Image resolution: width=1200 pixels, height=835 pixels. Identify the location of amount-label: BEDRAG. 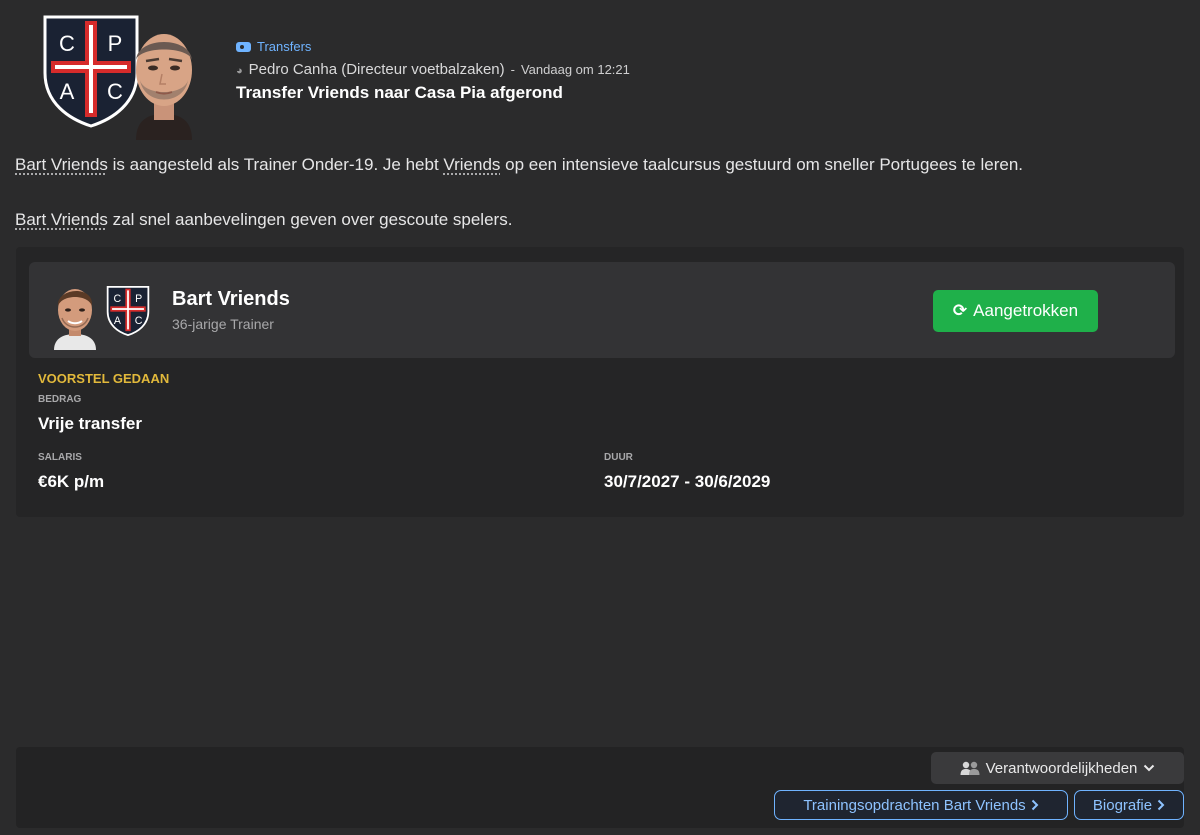
(60, 399).